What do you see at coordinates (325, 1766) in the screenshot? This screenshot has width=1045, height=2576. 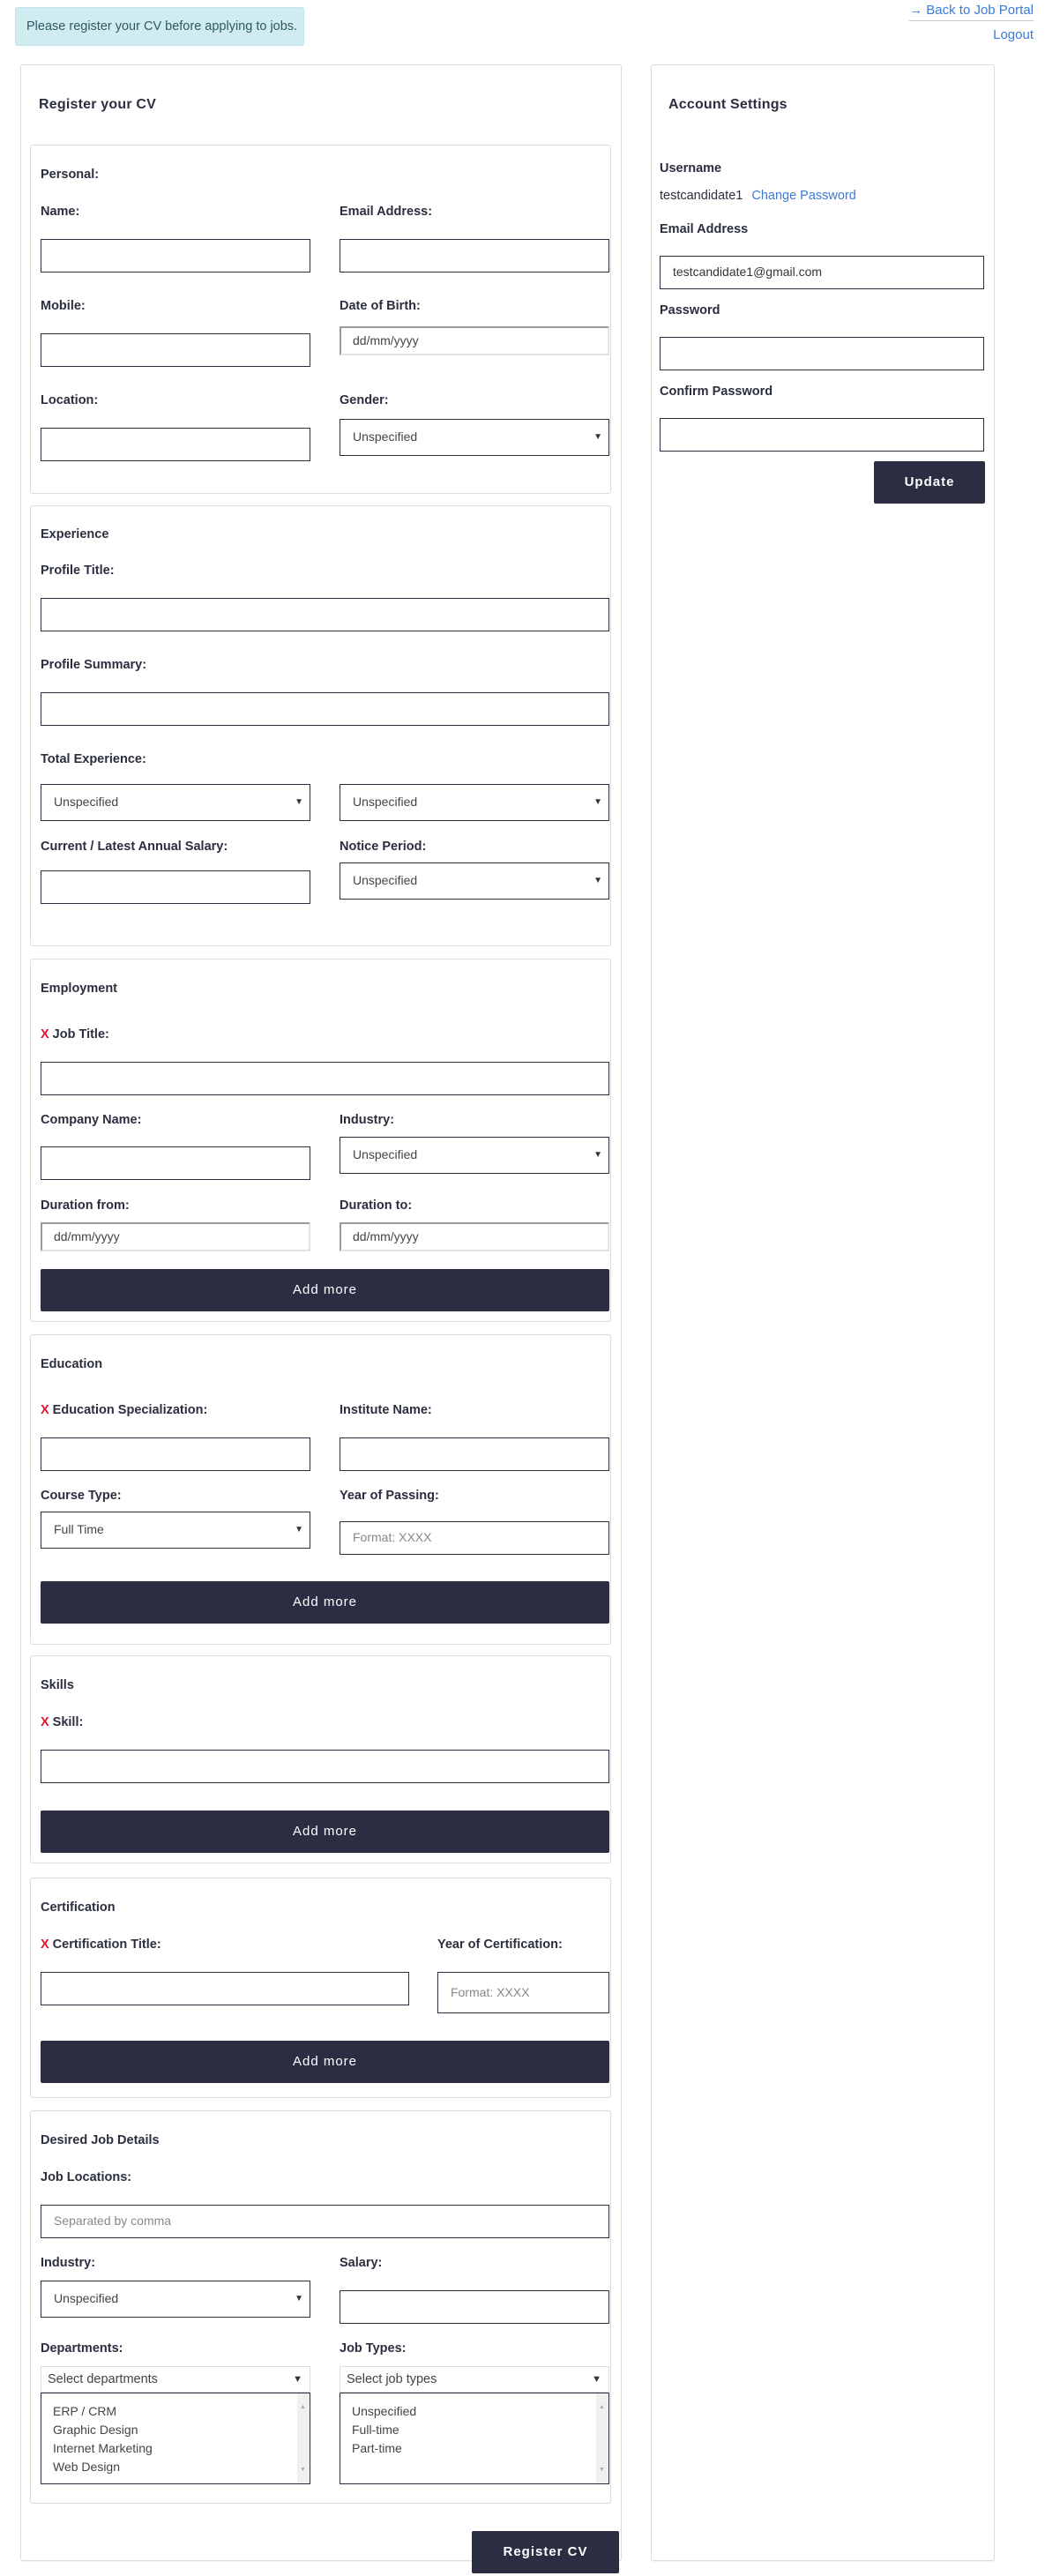 I see `skill-input` at bounding box center [325, 1766].